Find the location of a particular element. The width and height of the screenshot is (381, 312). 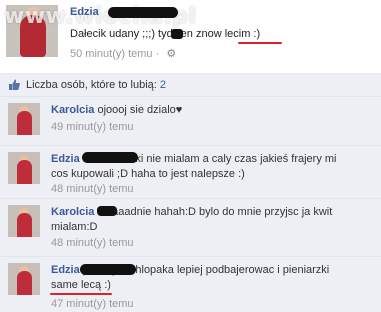

comment-text: ojoooj sie dzialo♥ is located at coordinates (140, 110).